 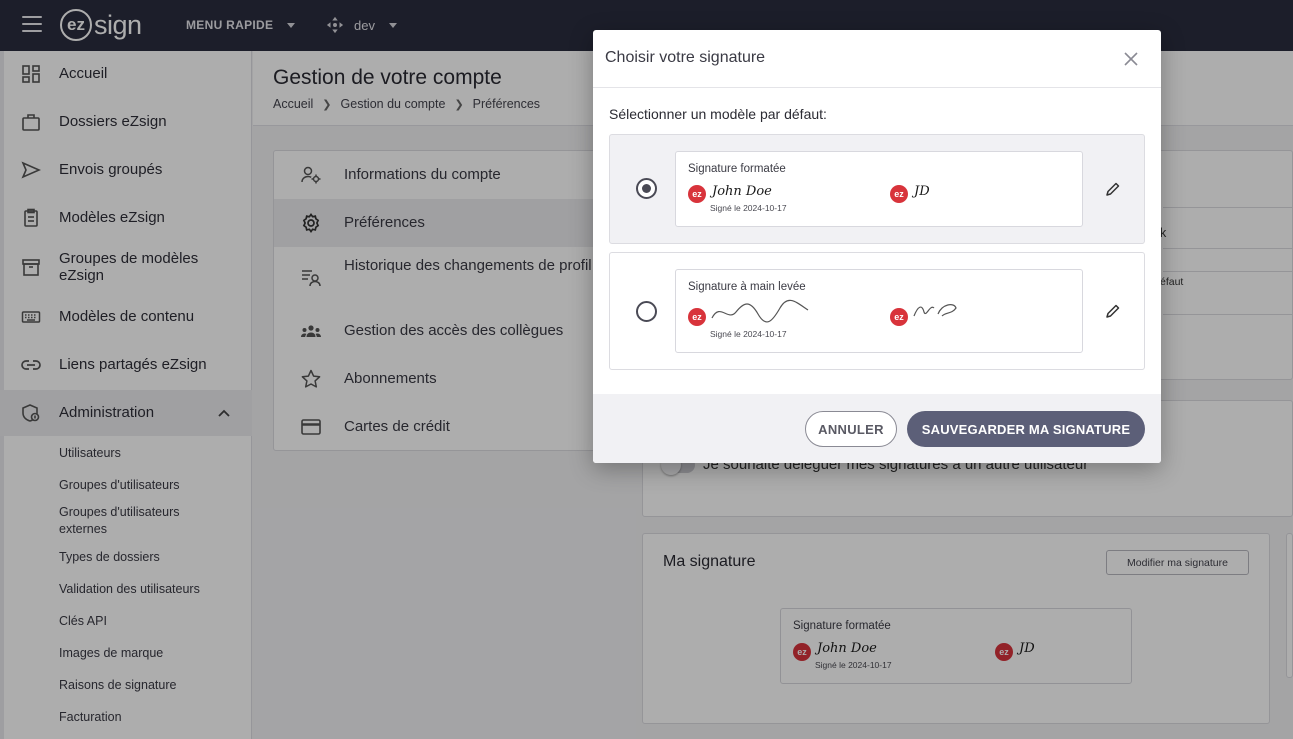 I want to click on initials-signature: JD, so click(x=922, y=191).